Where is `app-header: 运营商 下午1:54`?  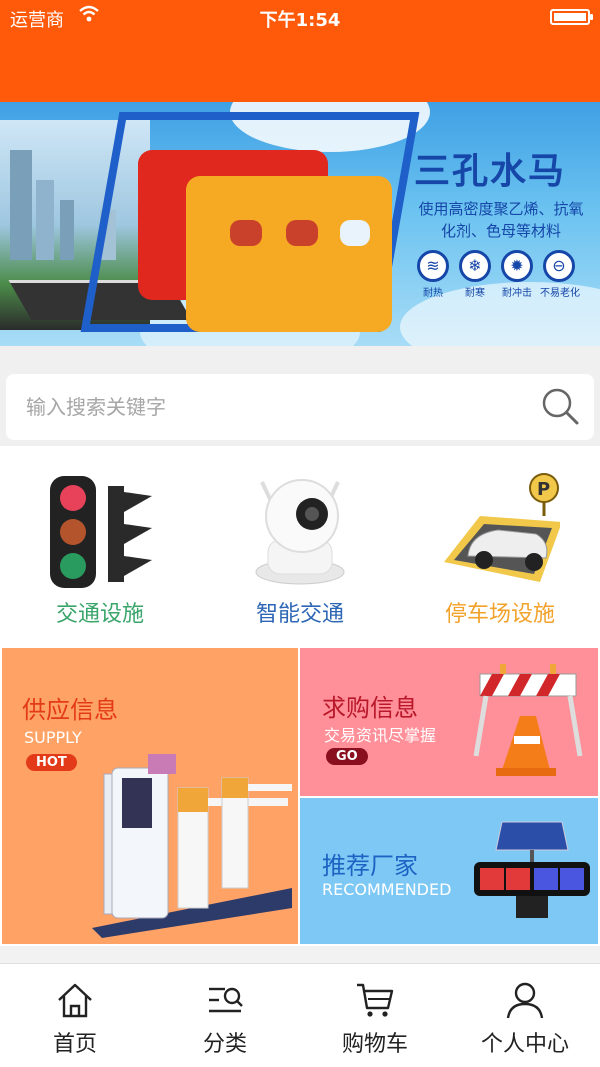
app-header: 运营商 下午1:54 is located at coordinates (300, 51).